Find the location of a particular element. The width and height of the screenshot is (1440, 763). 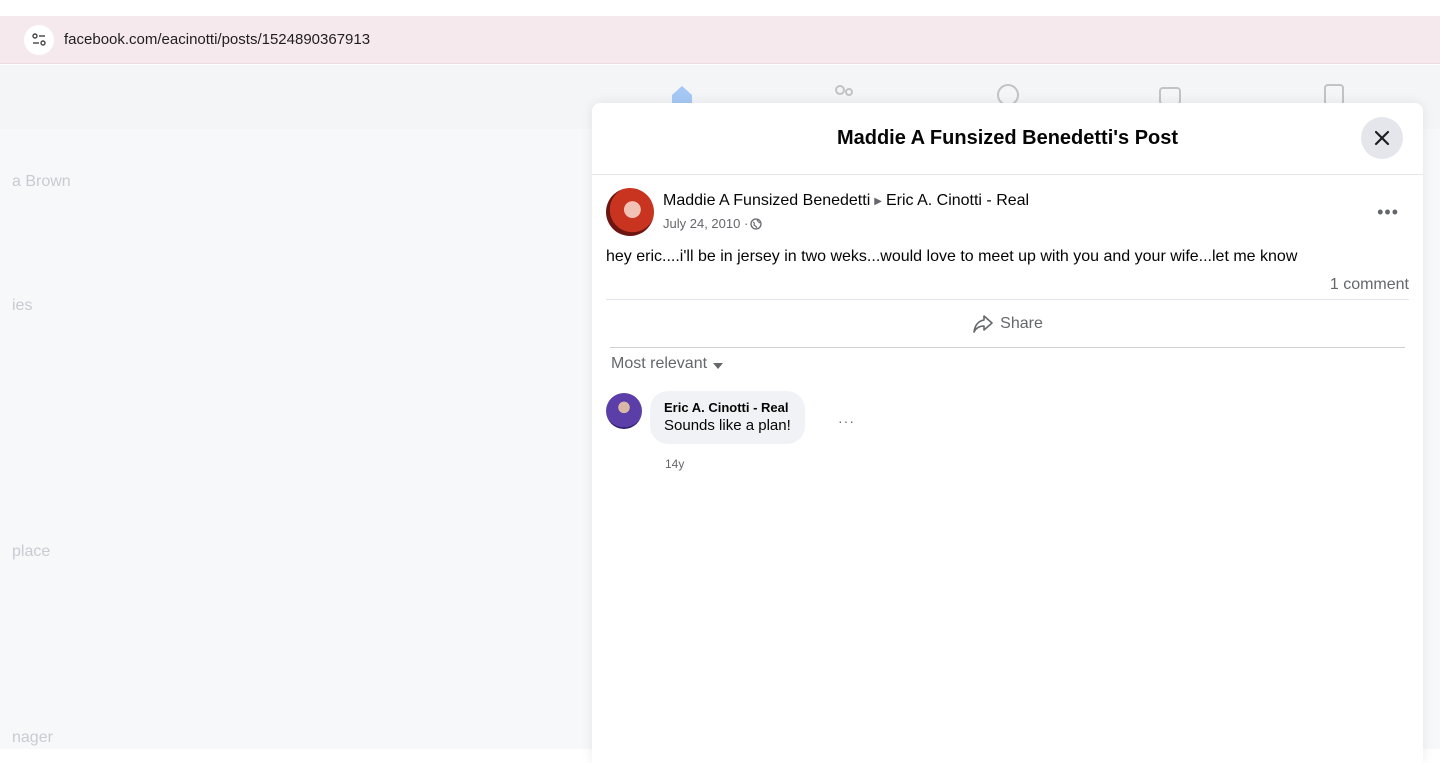

modal-header: Maddie A Funsized Benedetti's Post is located at coordinates (1007, 139).